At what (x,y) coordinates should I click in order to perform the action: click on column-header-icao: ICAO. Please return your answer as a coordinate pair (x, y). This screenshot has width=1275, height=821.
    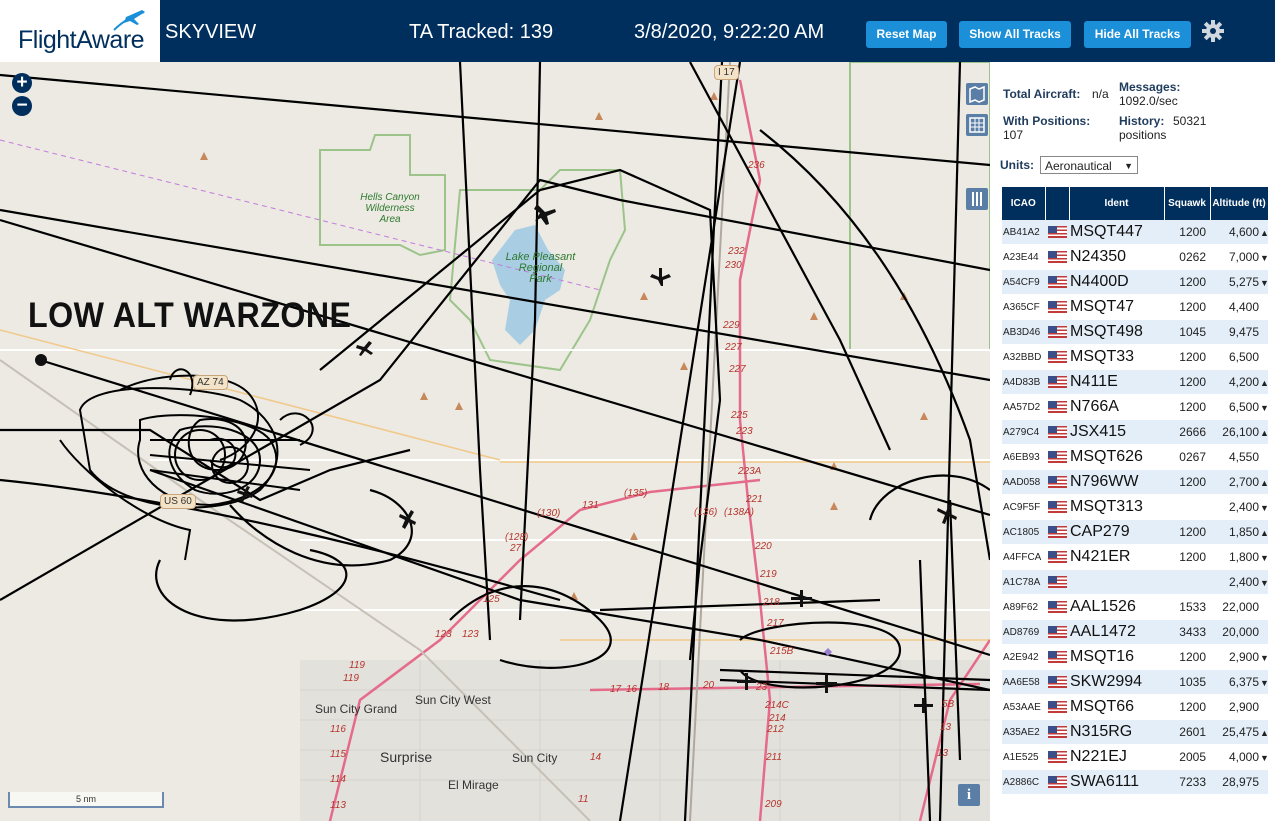
    Looking at the image, I should click on (1024, 203).